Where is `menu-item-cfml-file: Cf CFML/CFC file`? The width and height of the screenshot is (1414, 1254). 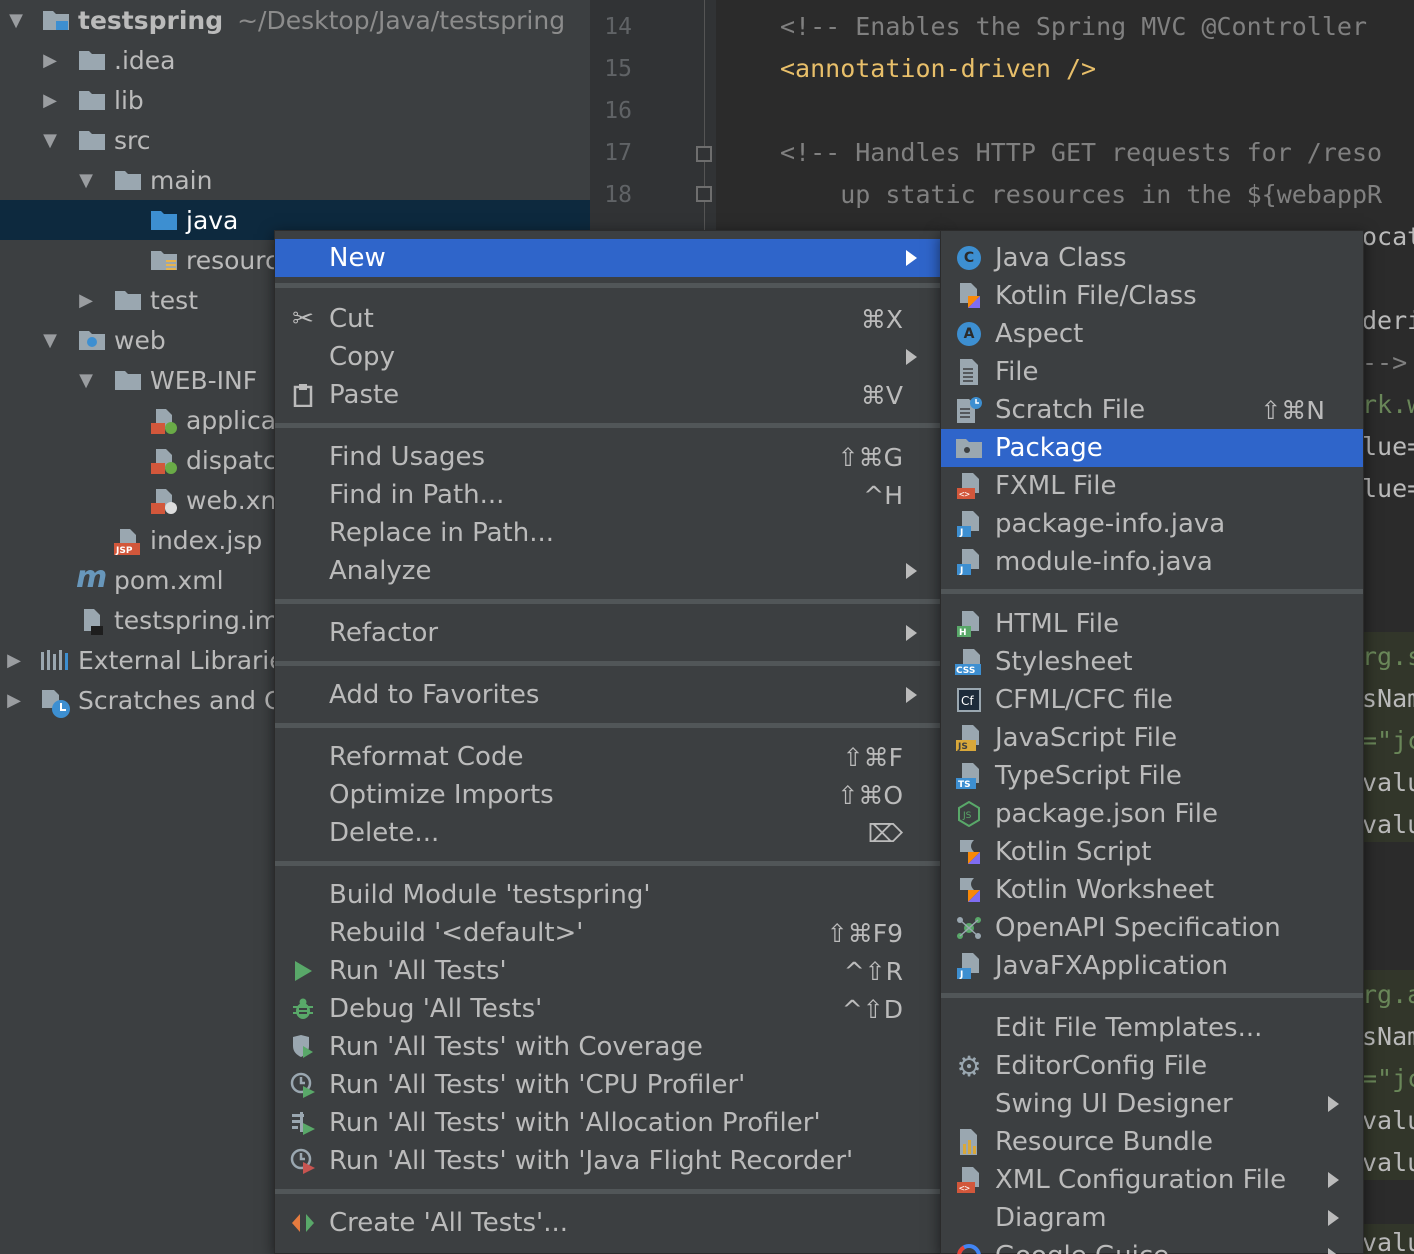 menu-item-cfml-file: Cf CFML/CFC file is located at coordinates (1152, 700).